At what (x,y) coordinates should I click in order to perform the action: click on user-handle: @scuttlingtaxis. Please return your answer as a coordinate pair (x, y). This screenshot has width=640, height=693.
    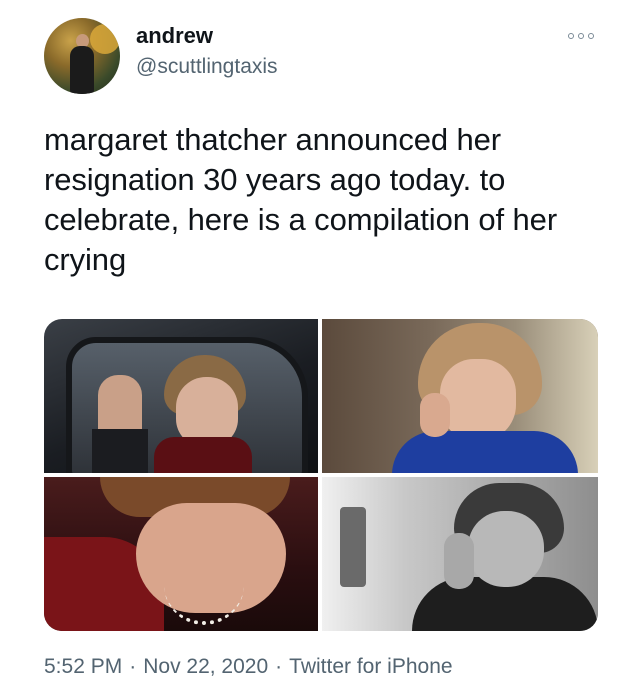
    Looking at the image, I should click on (207, 67).